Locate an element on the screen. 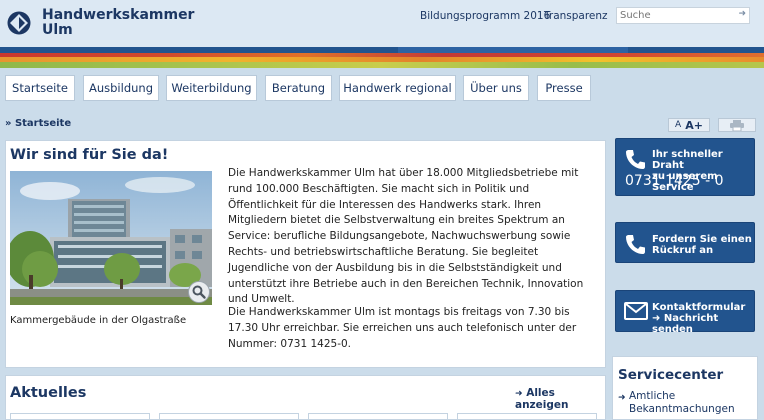 This screenshot has width=764, height=420. nav-presse: Presse is located at coordinates (564, 88).